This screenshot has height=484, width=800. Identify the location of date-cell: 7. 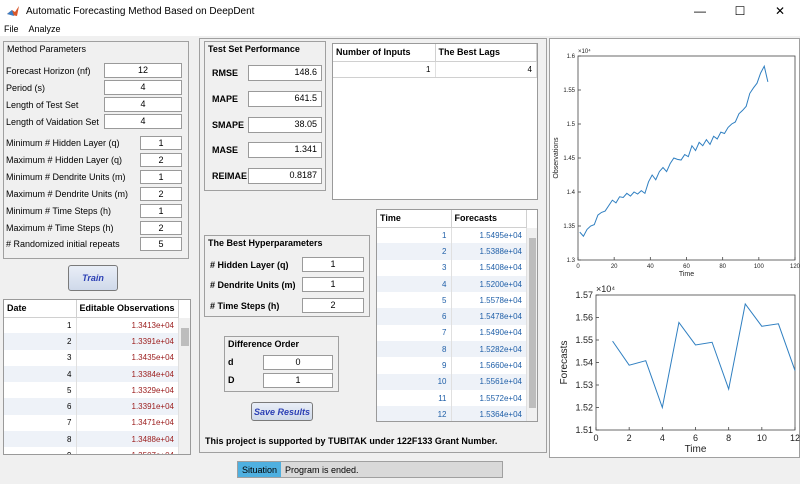
(40, 423).